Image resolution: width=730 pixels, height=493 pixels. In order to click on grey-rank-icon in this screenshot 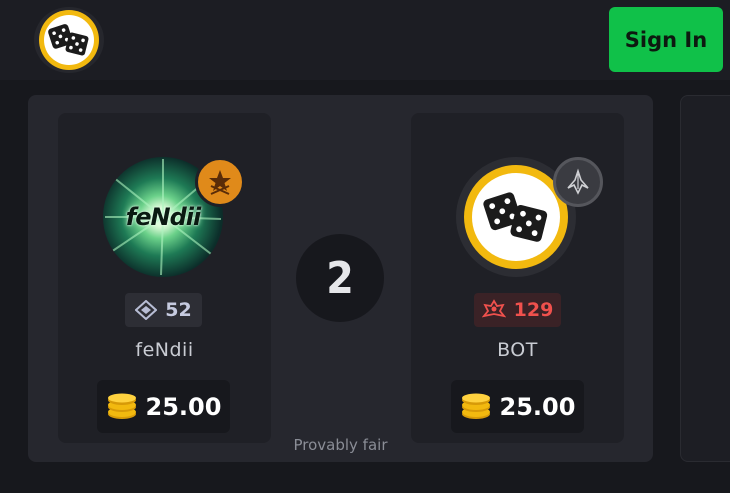, I will do `click(578, 182)`.